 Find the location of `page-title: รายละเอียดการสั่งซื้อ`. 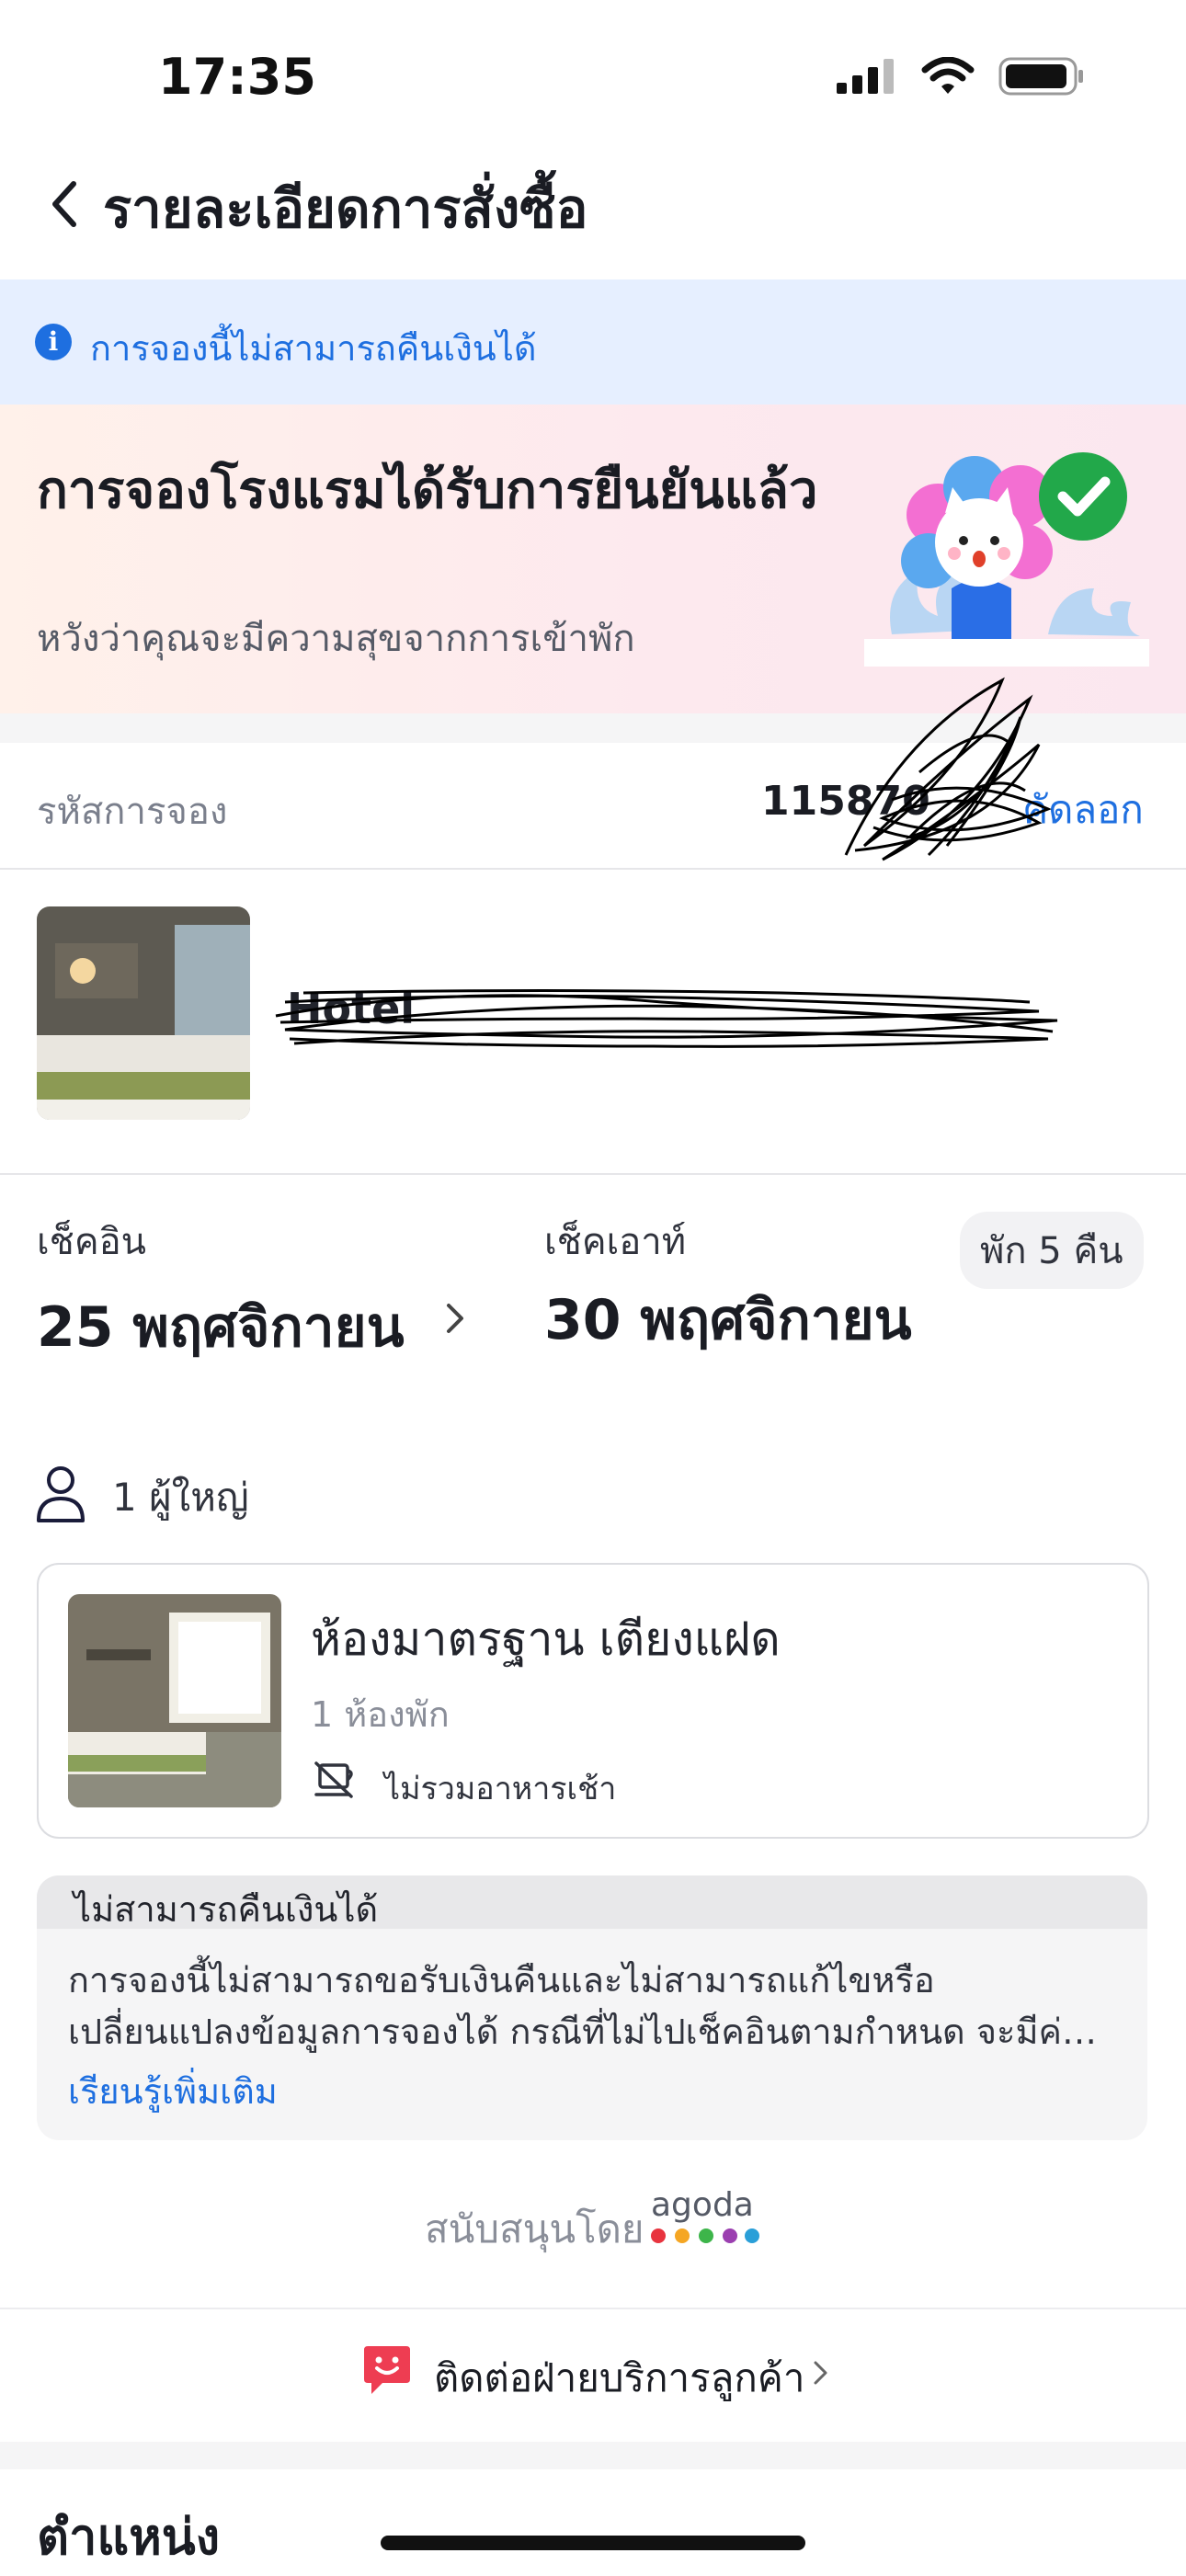

page-title: รายละเอียดการสั่งซื้อ is located at coordinates (345, 208).